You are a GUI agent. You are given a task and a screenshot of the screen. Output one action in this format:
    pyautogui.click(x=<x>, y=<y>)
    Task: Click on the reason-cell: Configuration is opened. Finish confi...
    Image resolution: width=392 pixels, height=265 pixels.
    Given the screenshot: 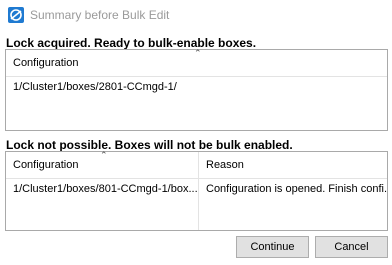 What is the action you would take?
    pyautogui.click(x=292, y=189)
    